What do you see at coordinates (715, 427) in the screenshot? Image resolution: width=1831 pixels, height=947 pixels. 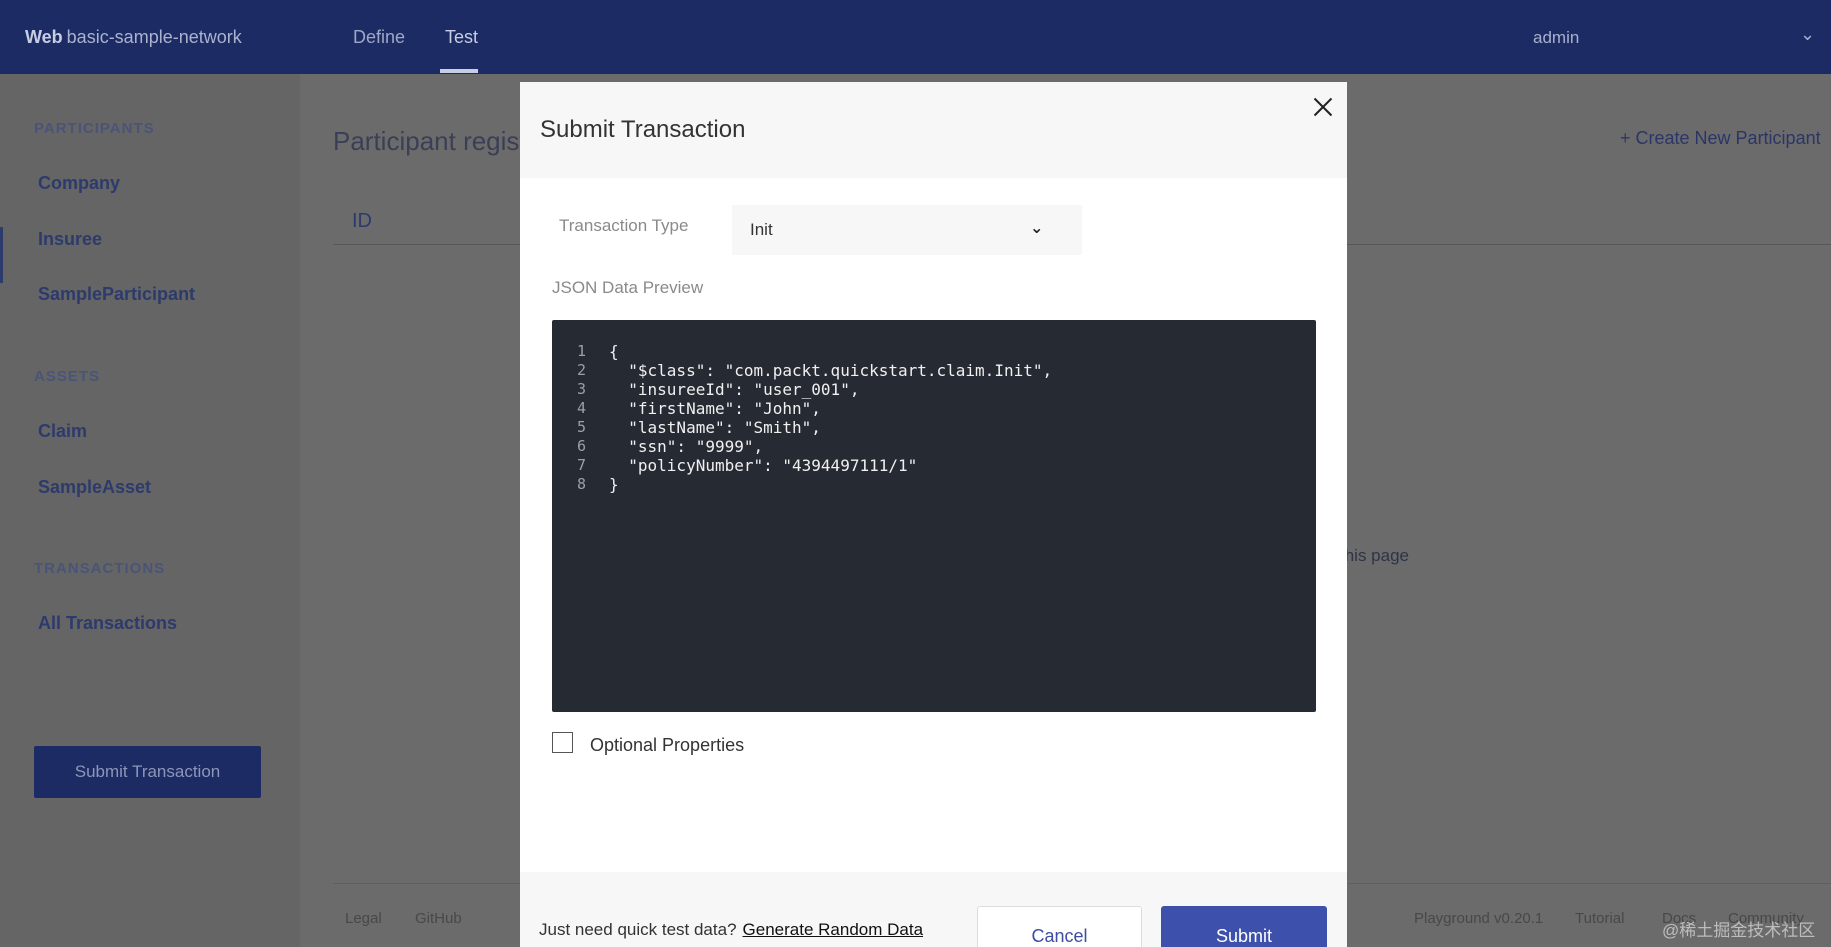 I see `line-content: "lastName": "Smith",` at bounding box center [715, 427].